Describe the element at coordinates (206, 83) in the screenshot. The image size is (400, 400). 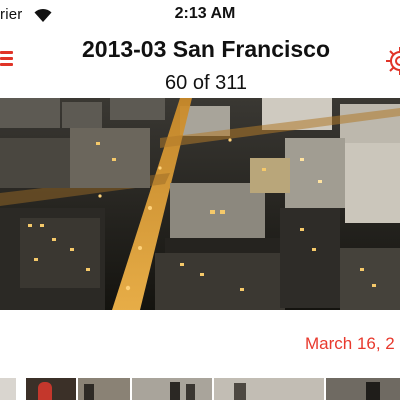
I see `photo-counter: 60 of 311` at that location.